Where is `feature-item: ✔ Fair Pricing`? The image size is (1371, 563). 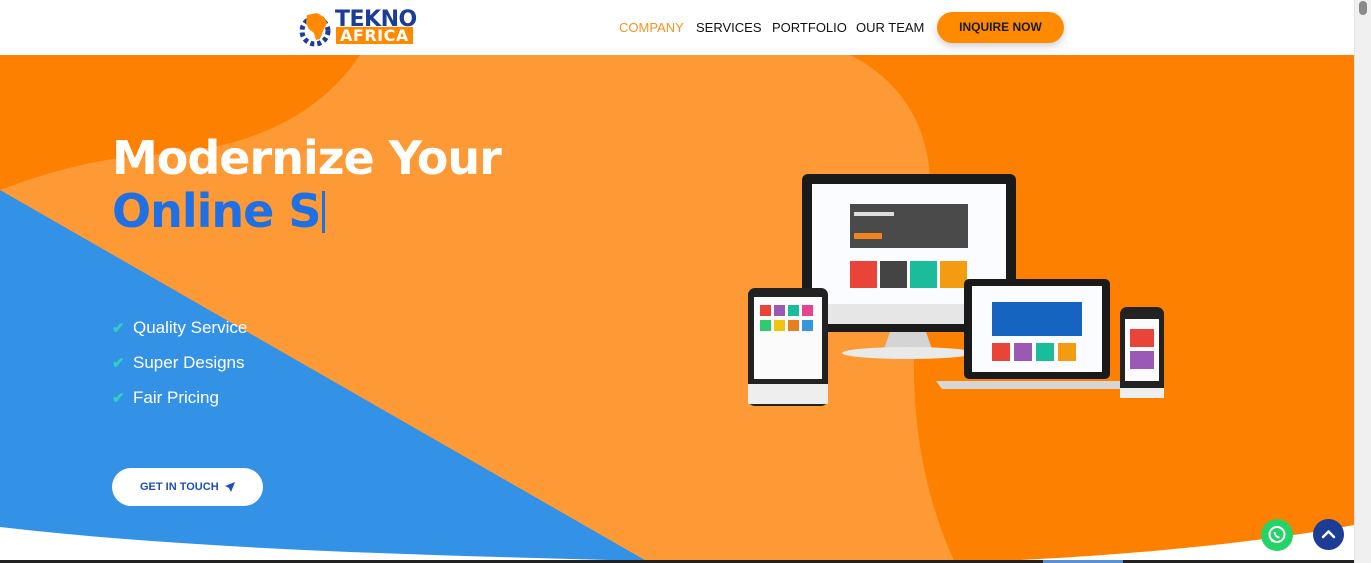
feature-item: ✔ Fair Pricing is located at coordinates (165, 398).